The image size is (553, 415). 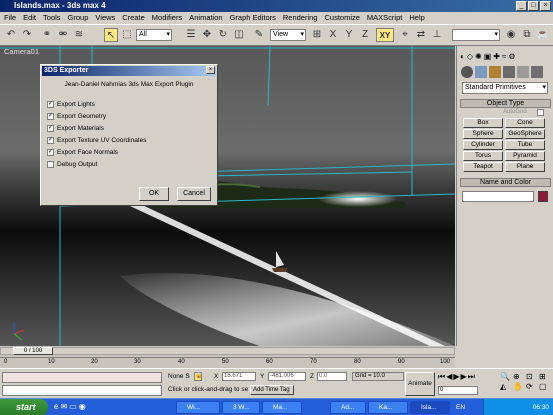 What do you see at coordinates (239, 376) in the screenshot?
I see `x-coord-field: 18.671` at bounding box center [239, 376].